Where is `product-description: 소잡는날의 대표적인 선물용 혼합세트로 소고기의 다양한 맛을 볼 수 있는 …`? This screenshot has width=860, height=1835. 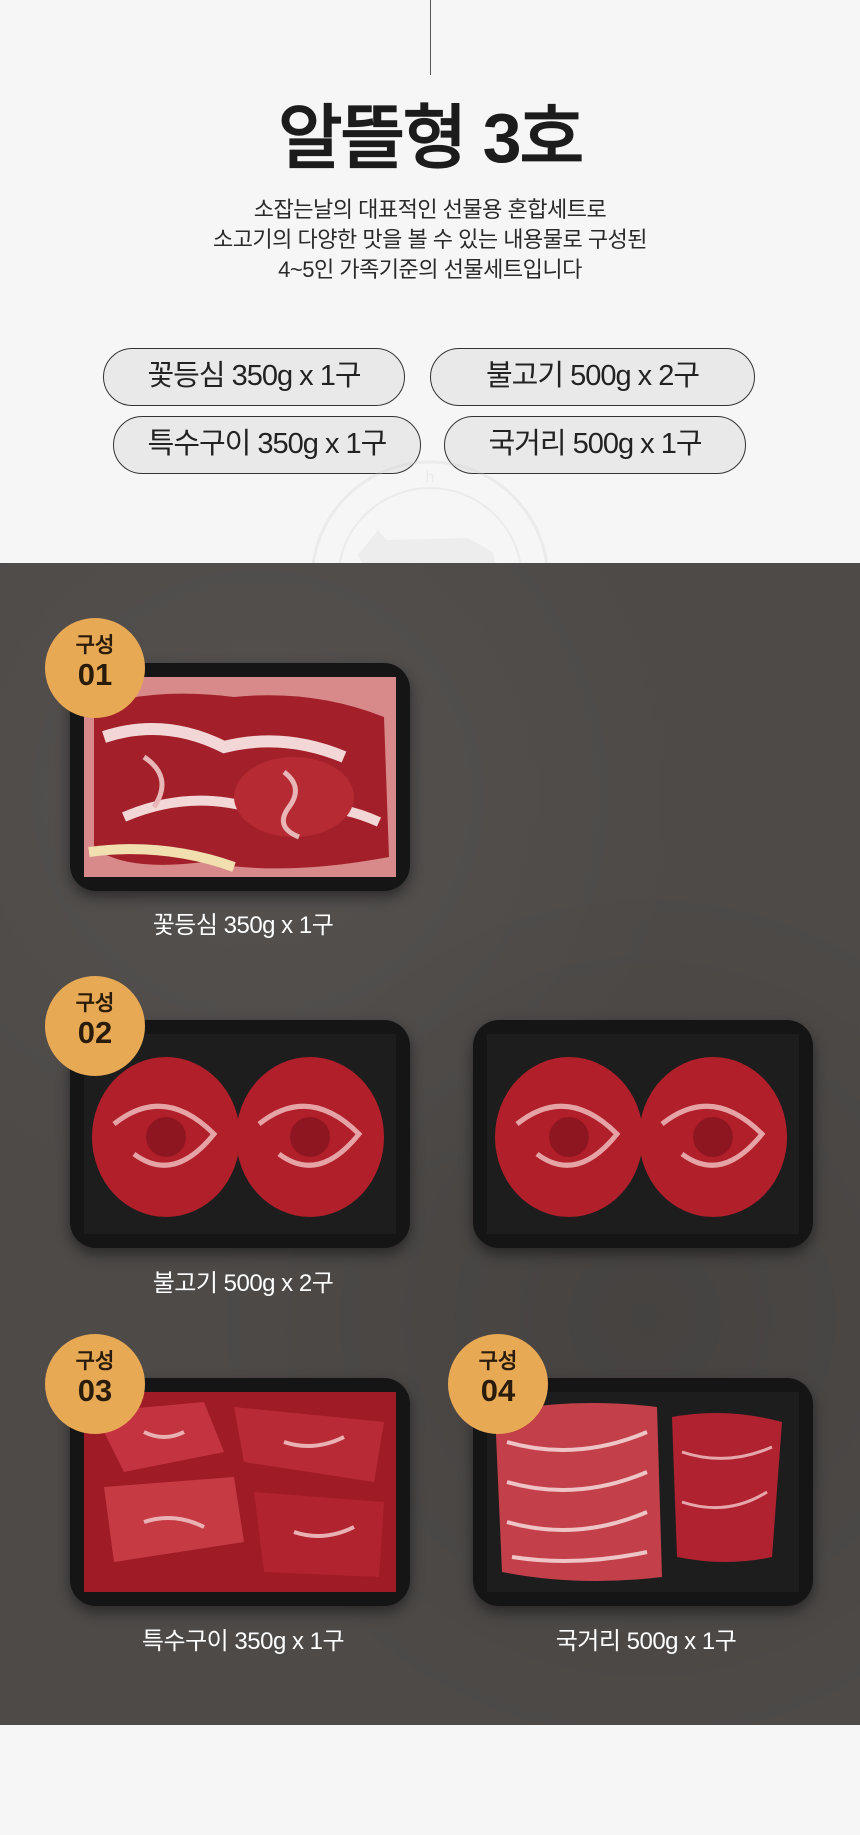 product-description: 소잡는날의 대표적인 선물용 혼합세트로 소고기의 다양한 맛을 볼 수 있는 … is located at coordinates (430, 240).